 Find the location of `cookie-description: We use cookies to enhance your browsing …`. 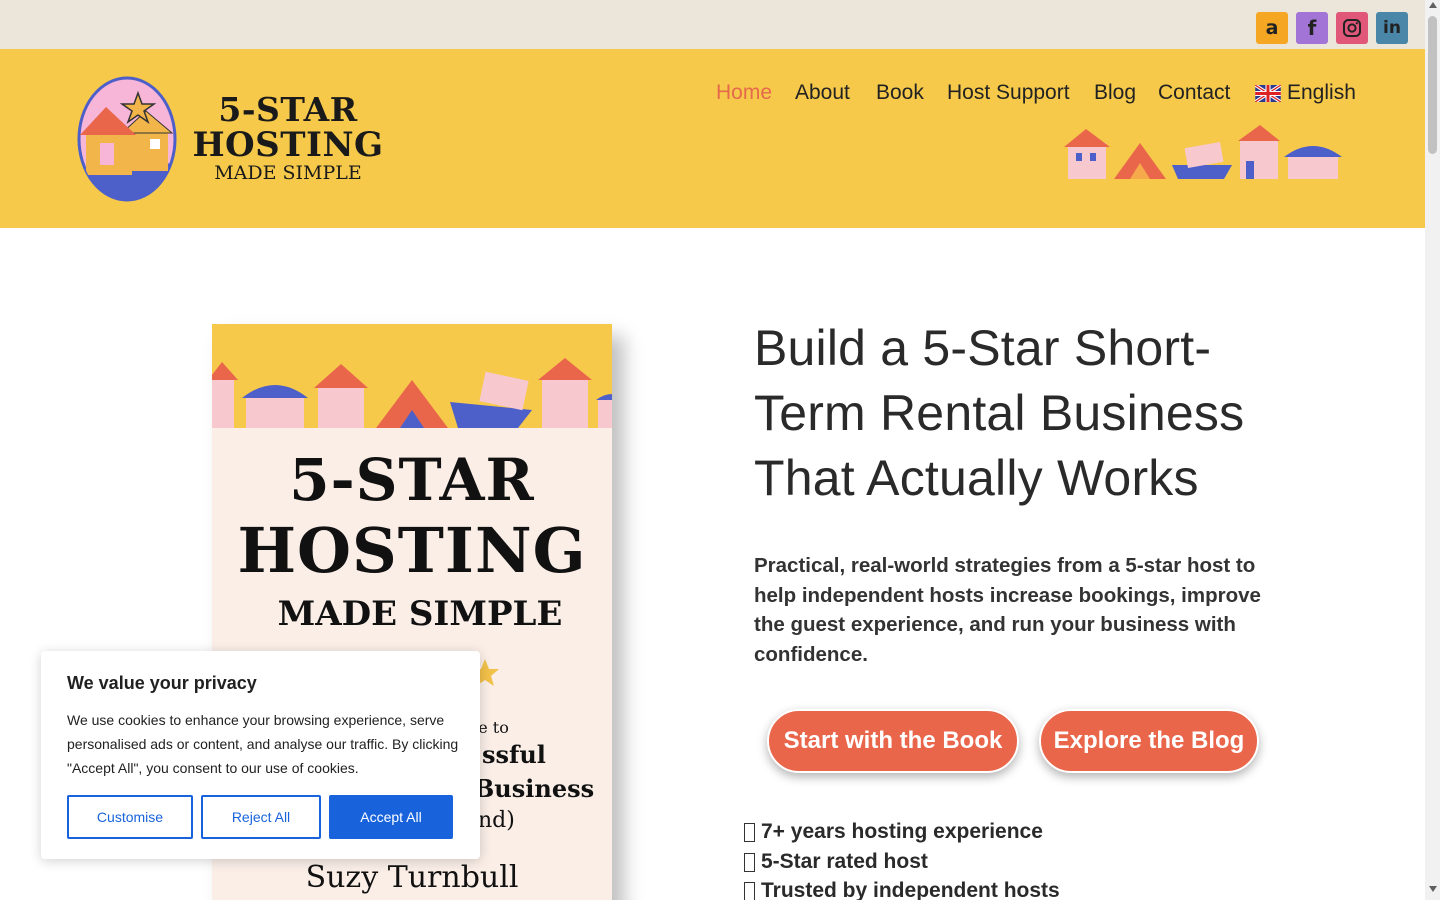

cookie-description: We use cookies to enhance your browsing … is located at coordinates (263, 744).